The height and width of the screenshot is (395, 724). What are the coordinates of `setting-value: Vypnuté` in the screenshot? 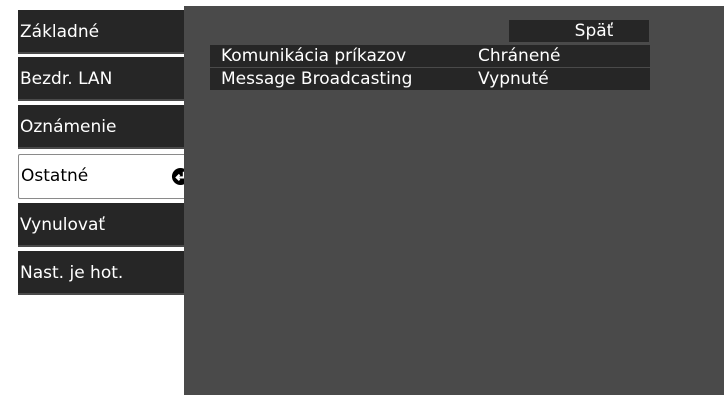 It's located at (513, 79).